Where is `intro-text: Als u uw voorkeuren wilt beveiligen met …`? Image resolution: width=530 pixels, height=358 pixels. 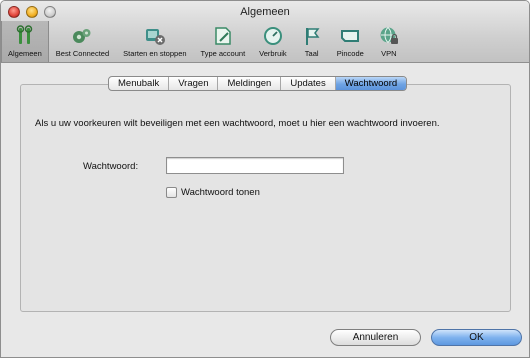
intro-text: Als u uw voorkeuren wilt beveiligen met … is located at coordinates (237, 123).